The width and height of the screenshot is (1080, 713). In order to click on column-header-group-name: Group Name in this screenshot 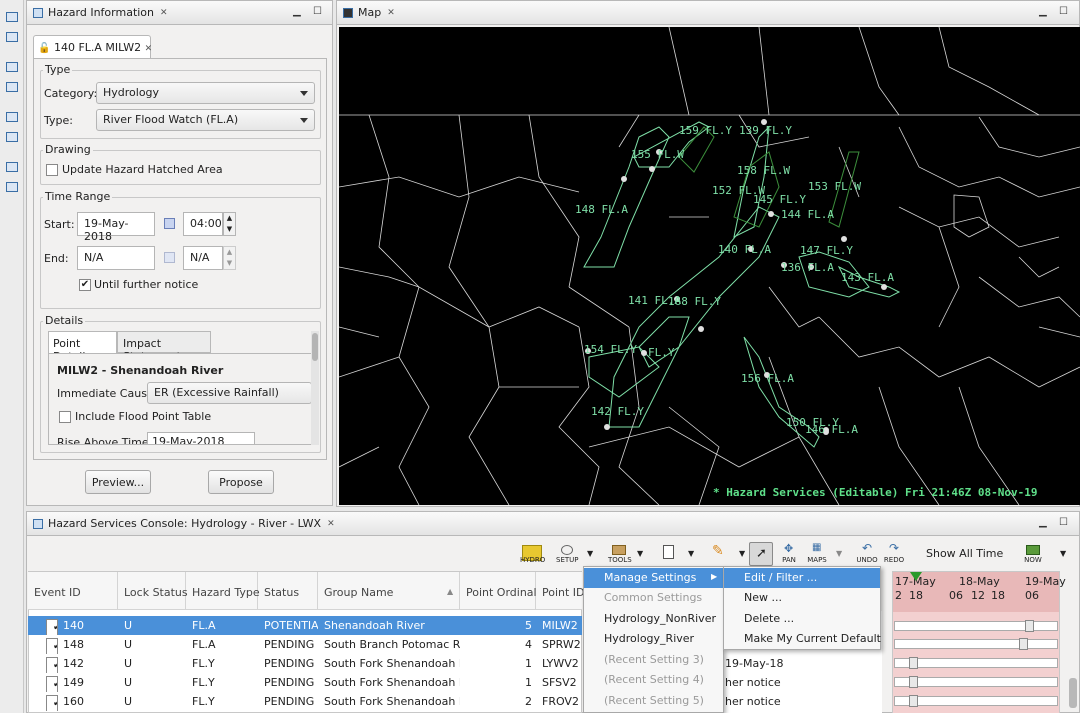, I will do `click(389, 591)`.